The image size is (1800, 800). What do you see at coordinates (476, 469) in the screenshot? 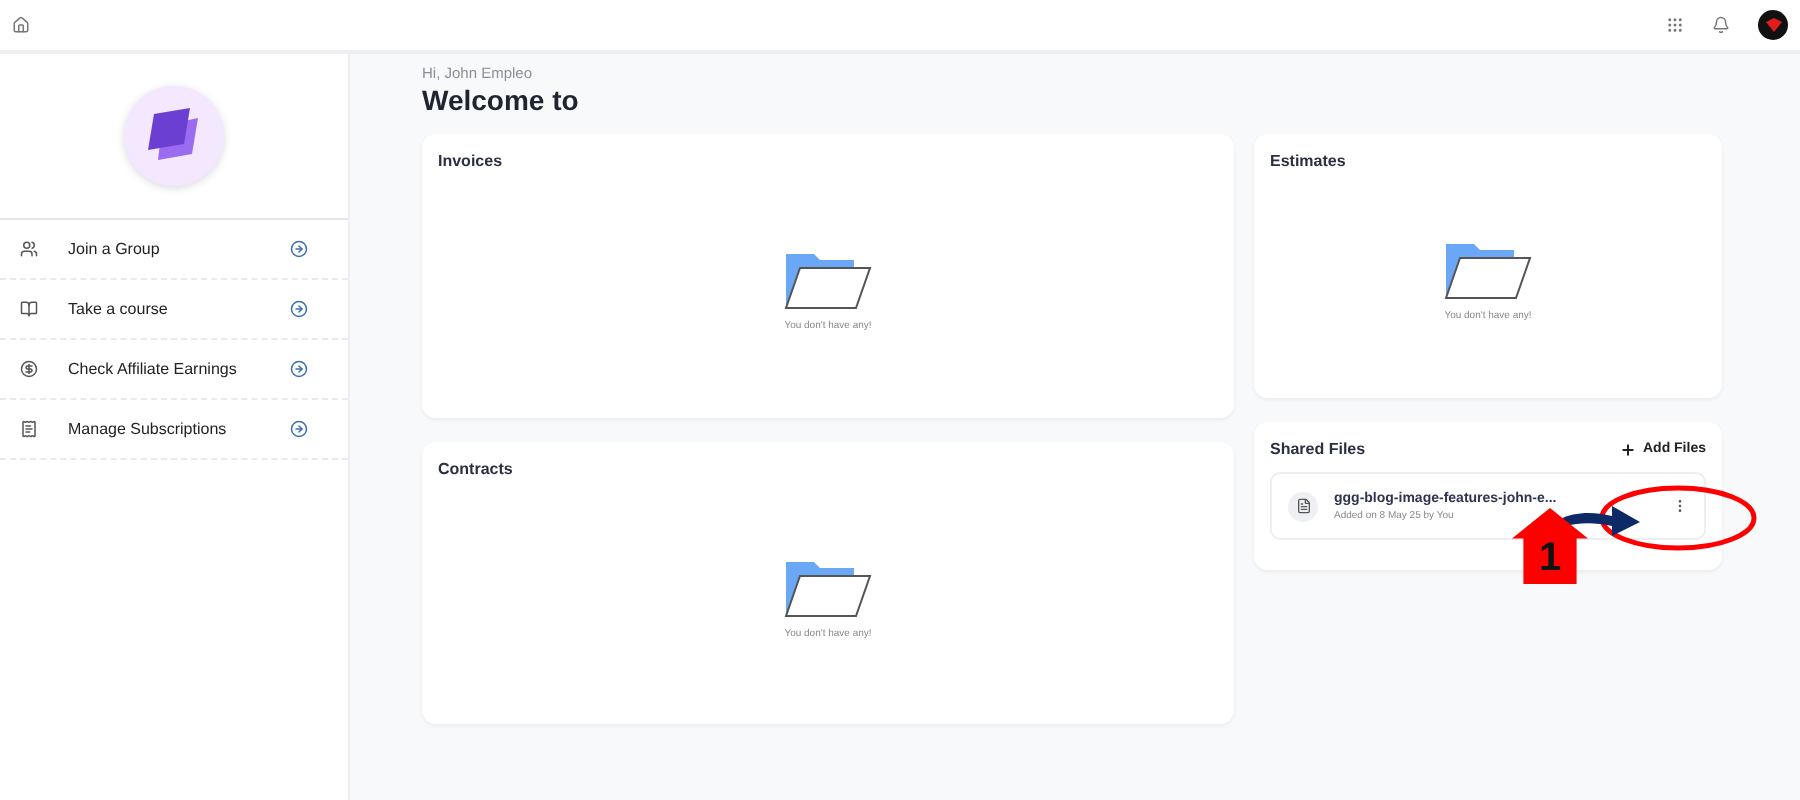
I see `card-title: Contracts` at bounding box center [476, 469].